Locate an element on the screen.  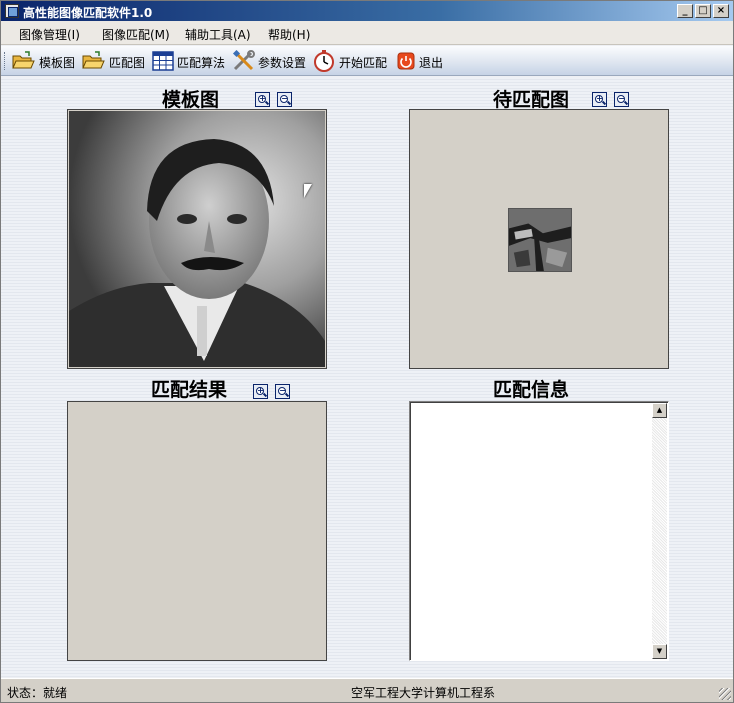
parameter-settings-button: 参数设置 is located at coordinates (271, 61).